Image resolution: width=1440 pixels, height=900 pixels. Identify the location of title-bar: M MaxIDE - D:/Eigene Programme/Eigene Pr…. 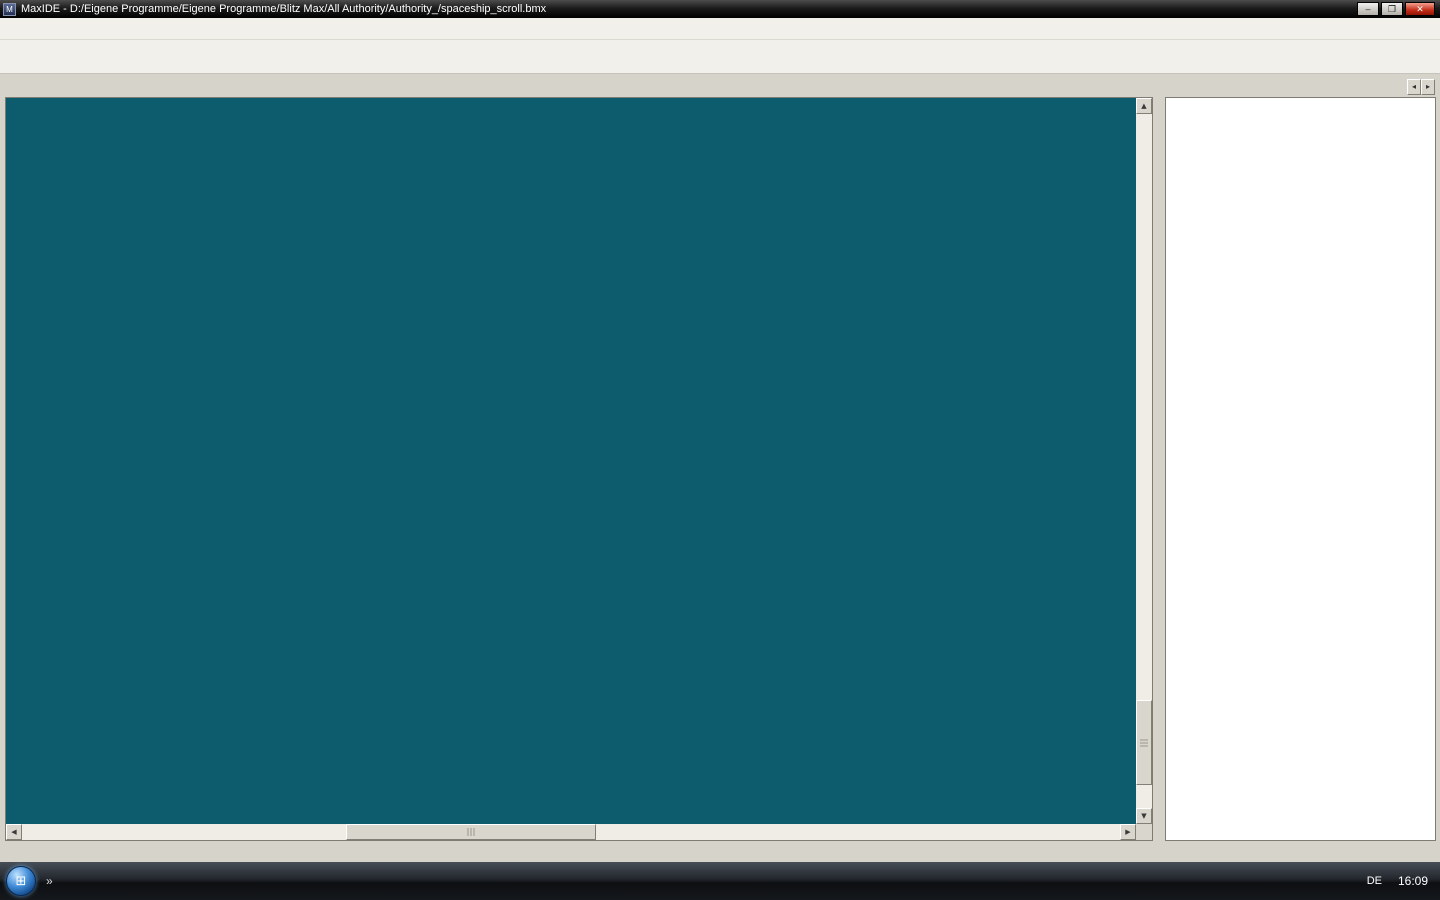
(720, 9).